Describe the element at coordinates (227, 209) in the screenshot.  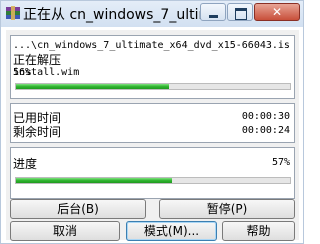
I see `pause-button: 暂停(P)` at that location.